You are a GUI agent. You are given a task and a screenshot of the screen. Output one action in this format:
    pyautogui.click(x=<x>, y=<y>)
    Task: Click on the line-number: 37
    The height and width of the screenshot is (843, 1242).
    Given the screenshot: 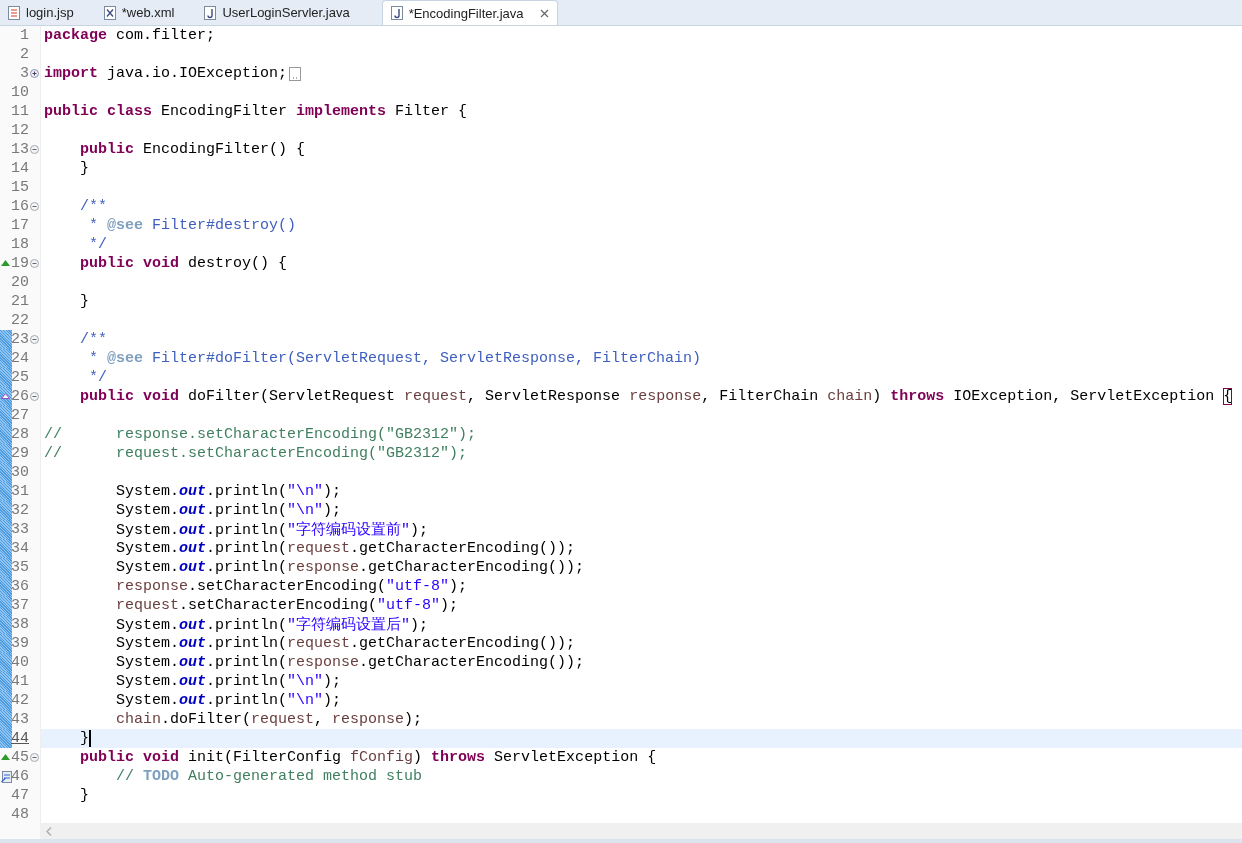 What is the action you would take?
    pyautogui.click(x=19, y=605)
    